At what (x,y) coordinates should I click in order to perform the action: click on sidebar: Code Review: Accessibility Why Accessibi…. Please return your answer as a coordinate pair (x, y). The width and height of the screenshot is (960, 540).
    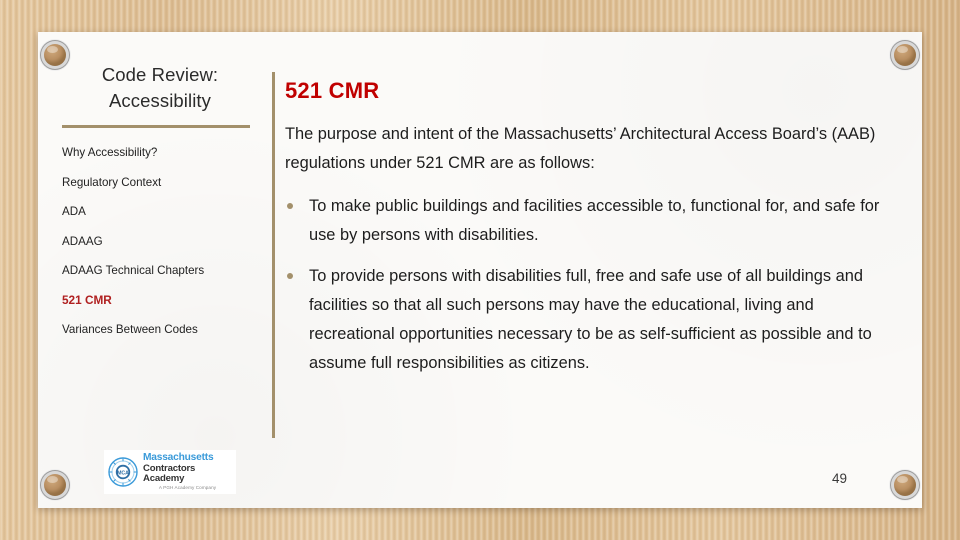
    Looking at the image, I should click on (160, 207).